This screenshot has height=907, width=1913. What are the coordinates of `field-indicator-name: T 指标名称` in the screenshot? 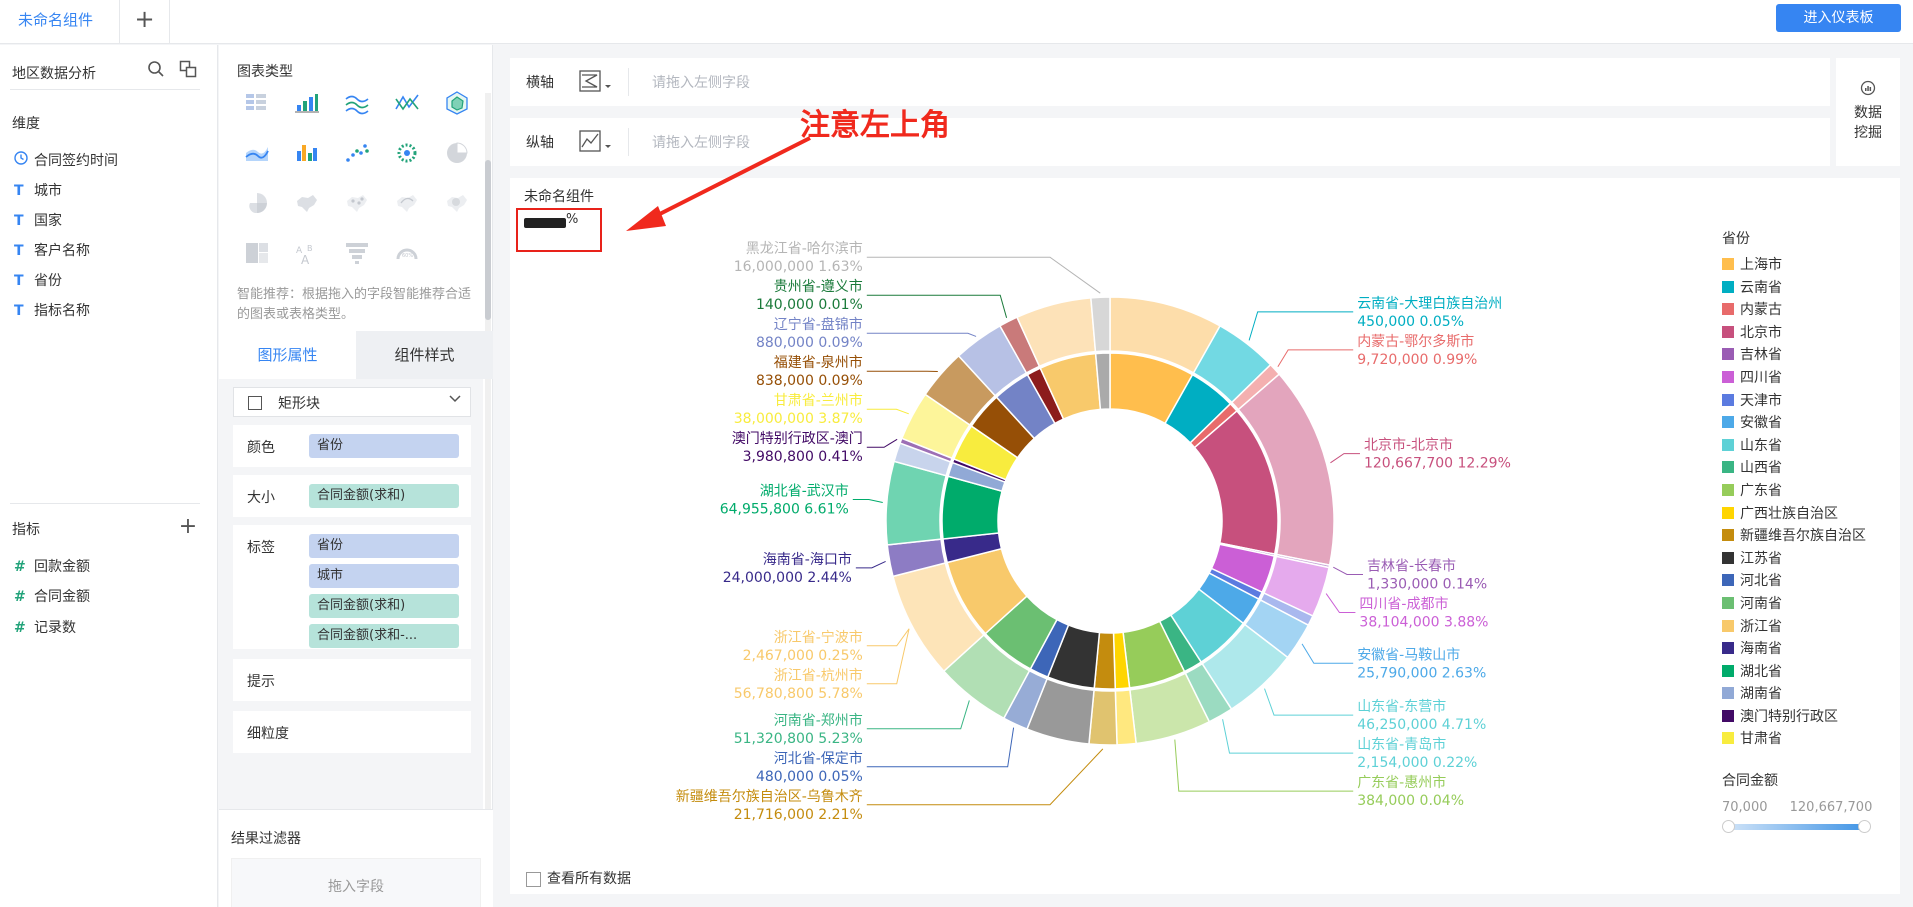 It's located at (52, 311).